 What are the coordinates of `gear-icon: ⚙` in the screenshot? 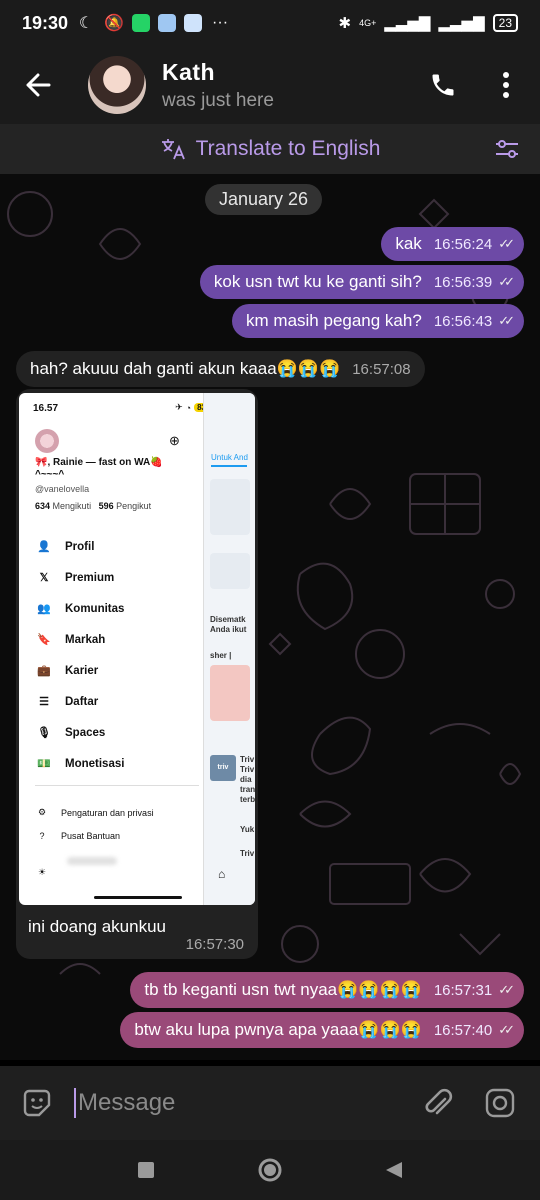 It's located at (42, 812).